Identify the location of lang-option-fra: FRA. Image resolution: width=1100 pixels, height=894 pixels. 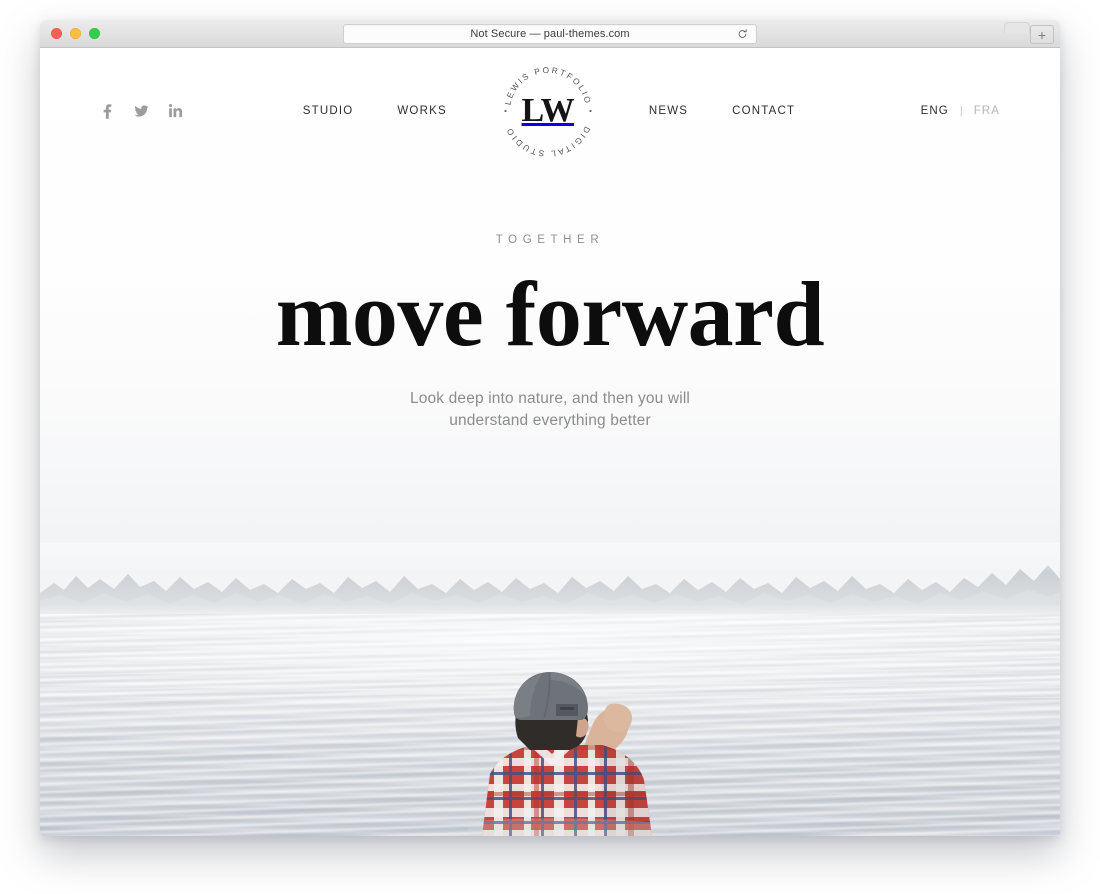
(987, 111).